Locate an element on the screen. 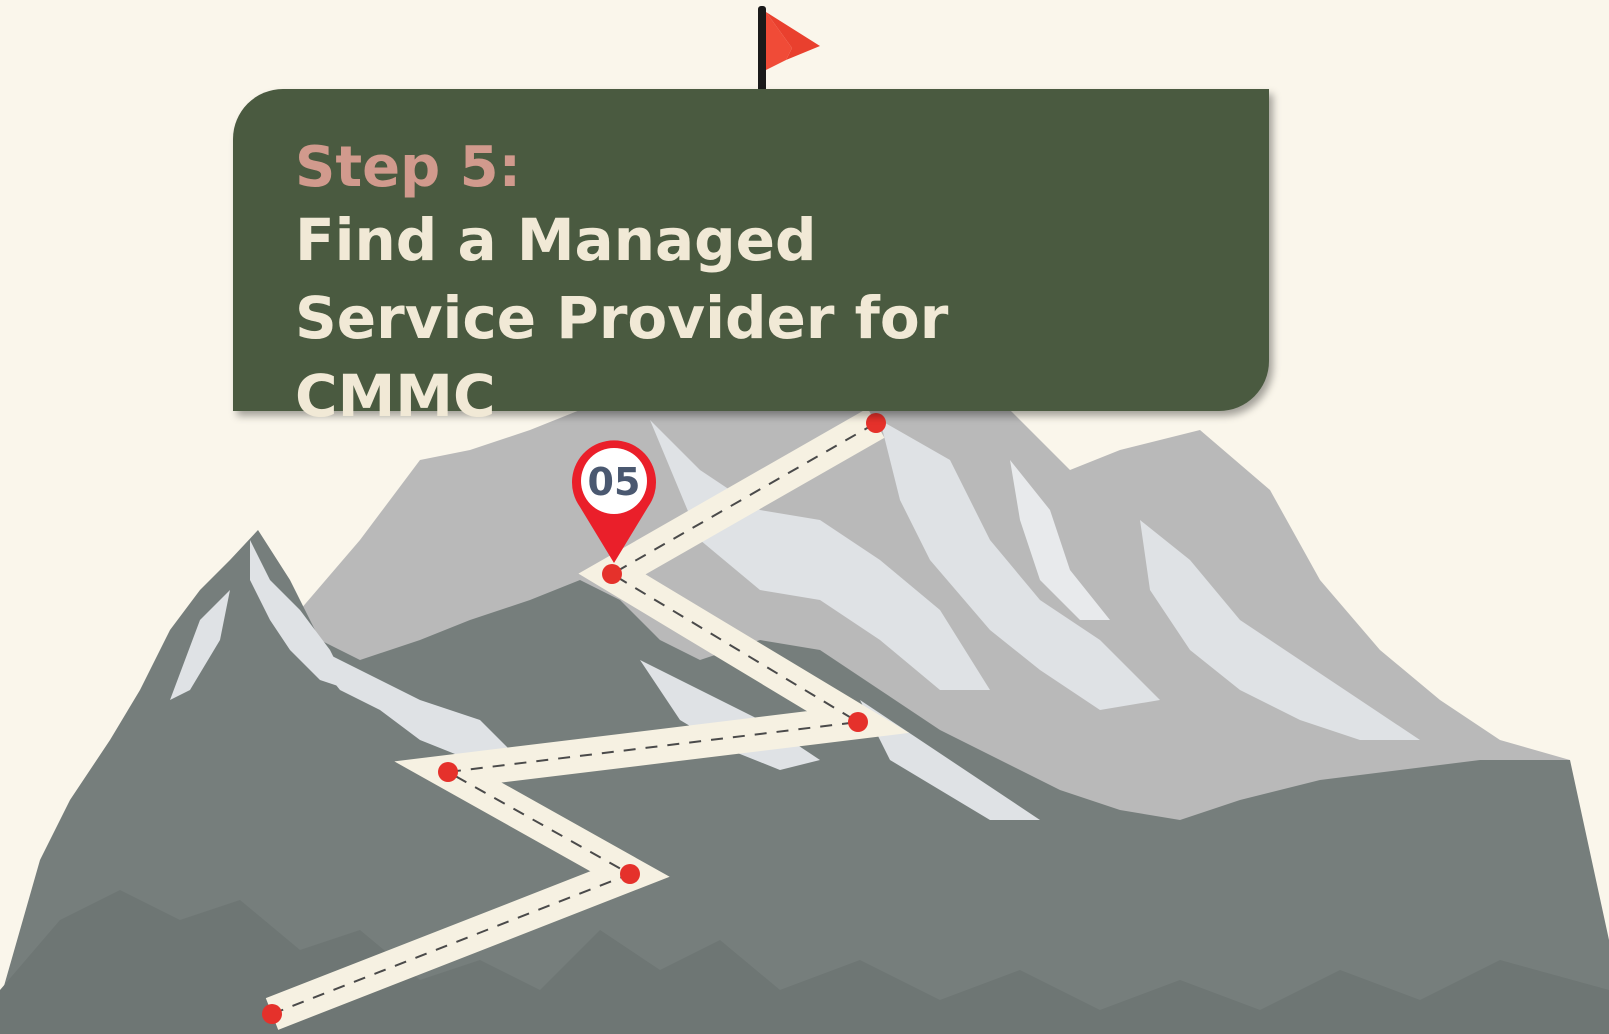 The width and height of the screenshot is (1609, 1034). pin-number: 05 is located at coordinates (614, 482).